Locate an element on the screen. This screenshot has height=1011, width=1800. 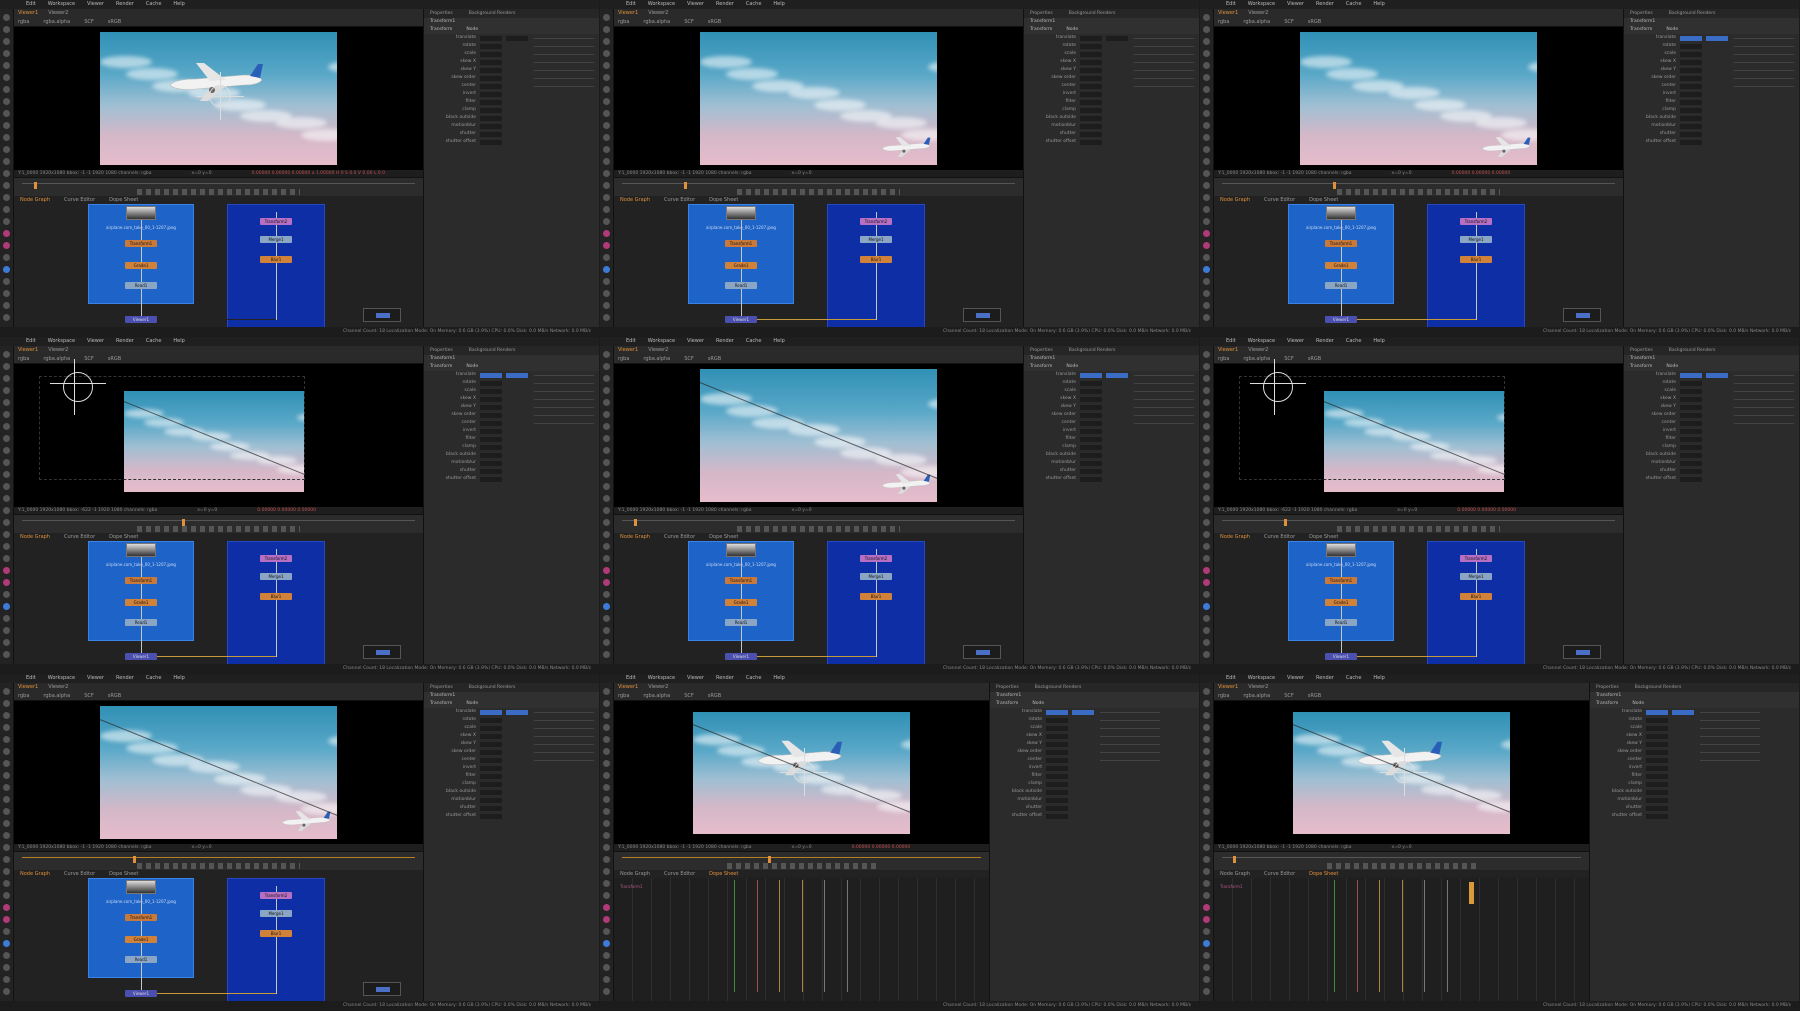
transform-handle is located at coordinates (1278, 387).